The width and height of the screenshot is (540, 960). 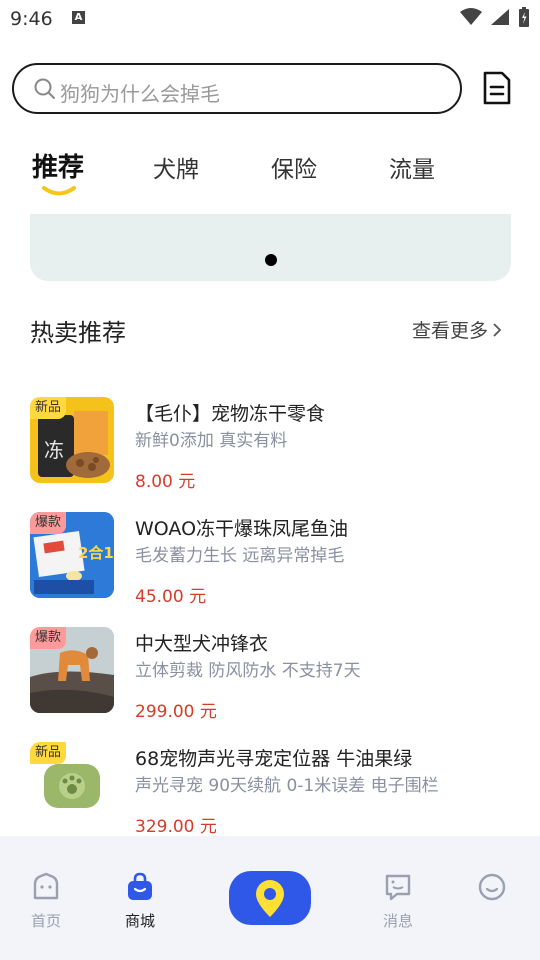 I want to click on status-bar: 9:46 A, so click(x=270, y=20).